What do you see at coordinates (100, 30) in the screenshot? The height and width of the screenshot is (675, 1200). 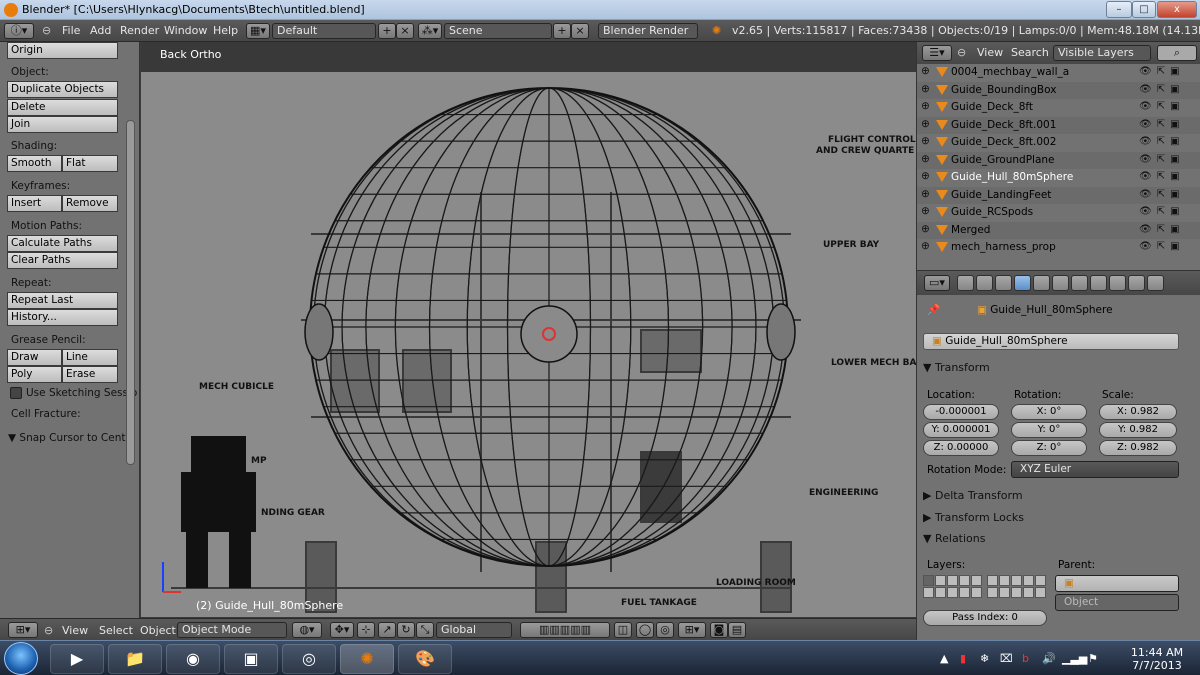 I see `menu-add: Add` at bounding box center [100, 30].